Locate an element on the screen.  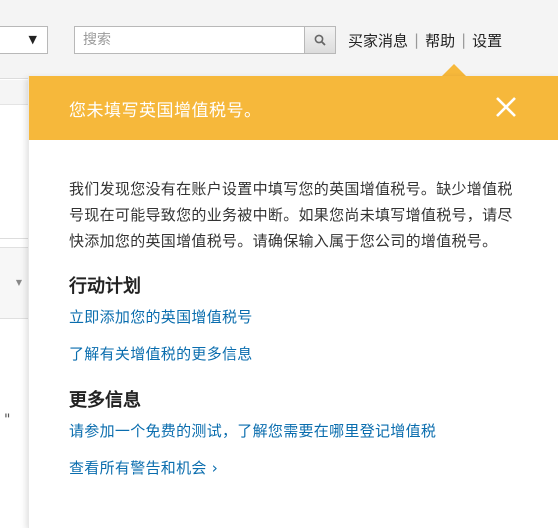
search-icon is located at coordinates (320, 40).